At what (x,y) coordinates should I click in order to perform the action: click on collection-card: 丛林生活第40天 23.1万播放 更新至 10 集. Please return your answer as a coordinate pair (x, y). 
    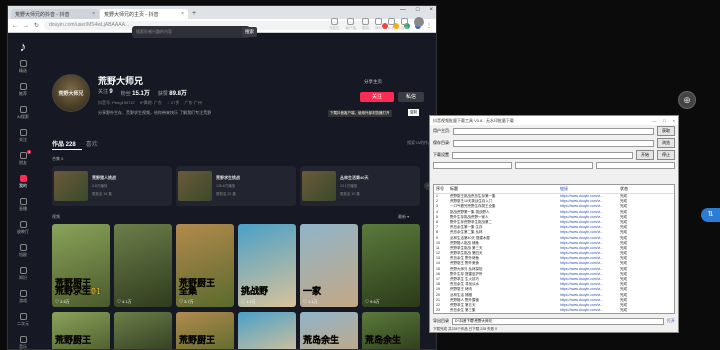
    Looking at the image, I should click on (360, 186).